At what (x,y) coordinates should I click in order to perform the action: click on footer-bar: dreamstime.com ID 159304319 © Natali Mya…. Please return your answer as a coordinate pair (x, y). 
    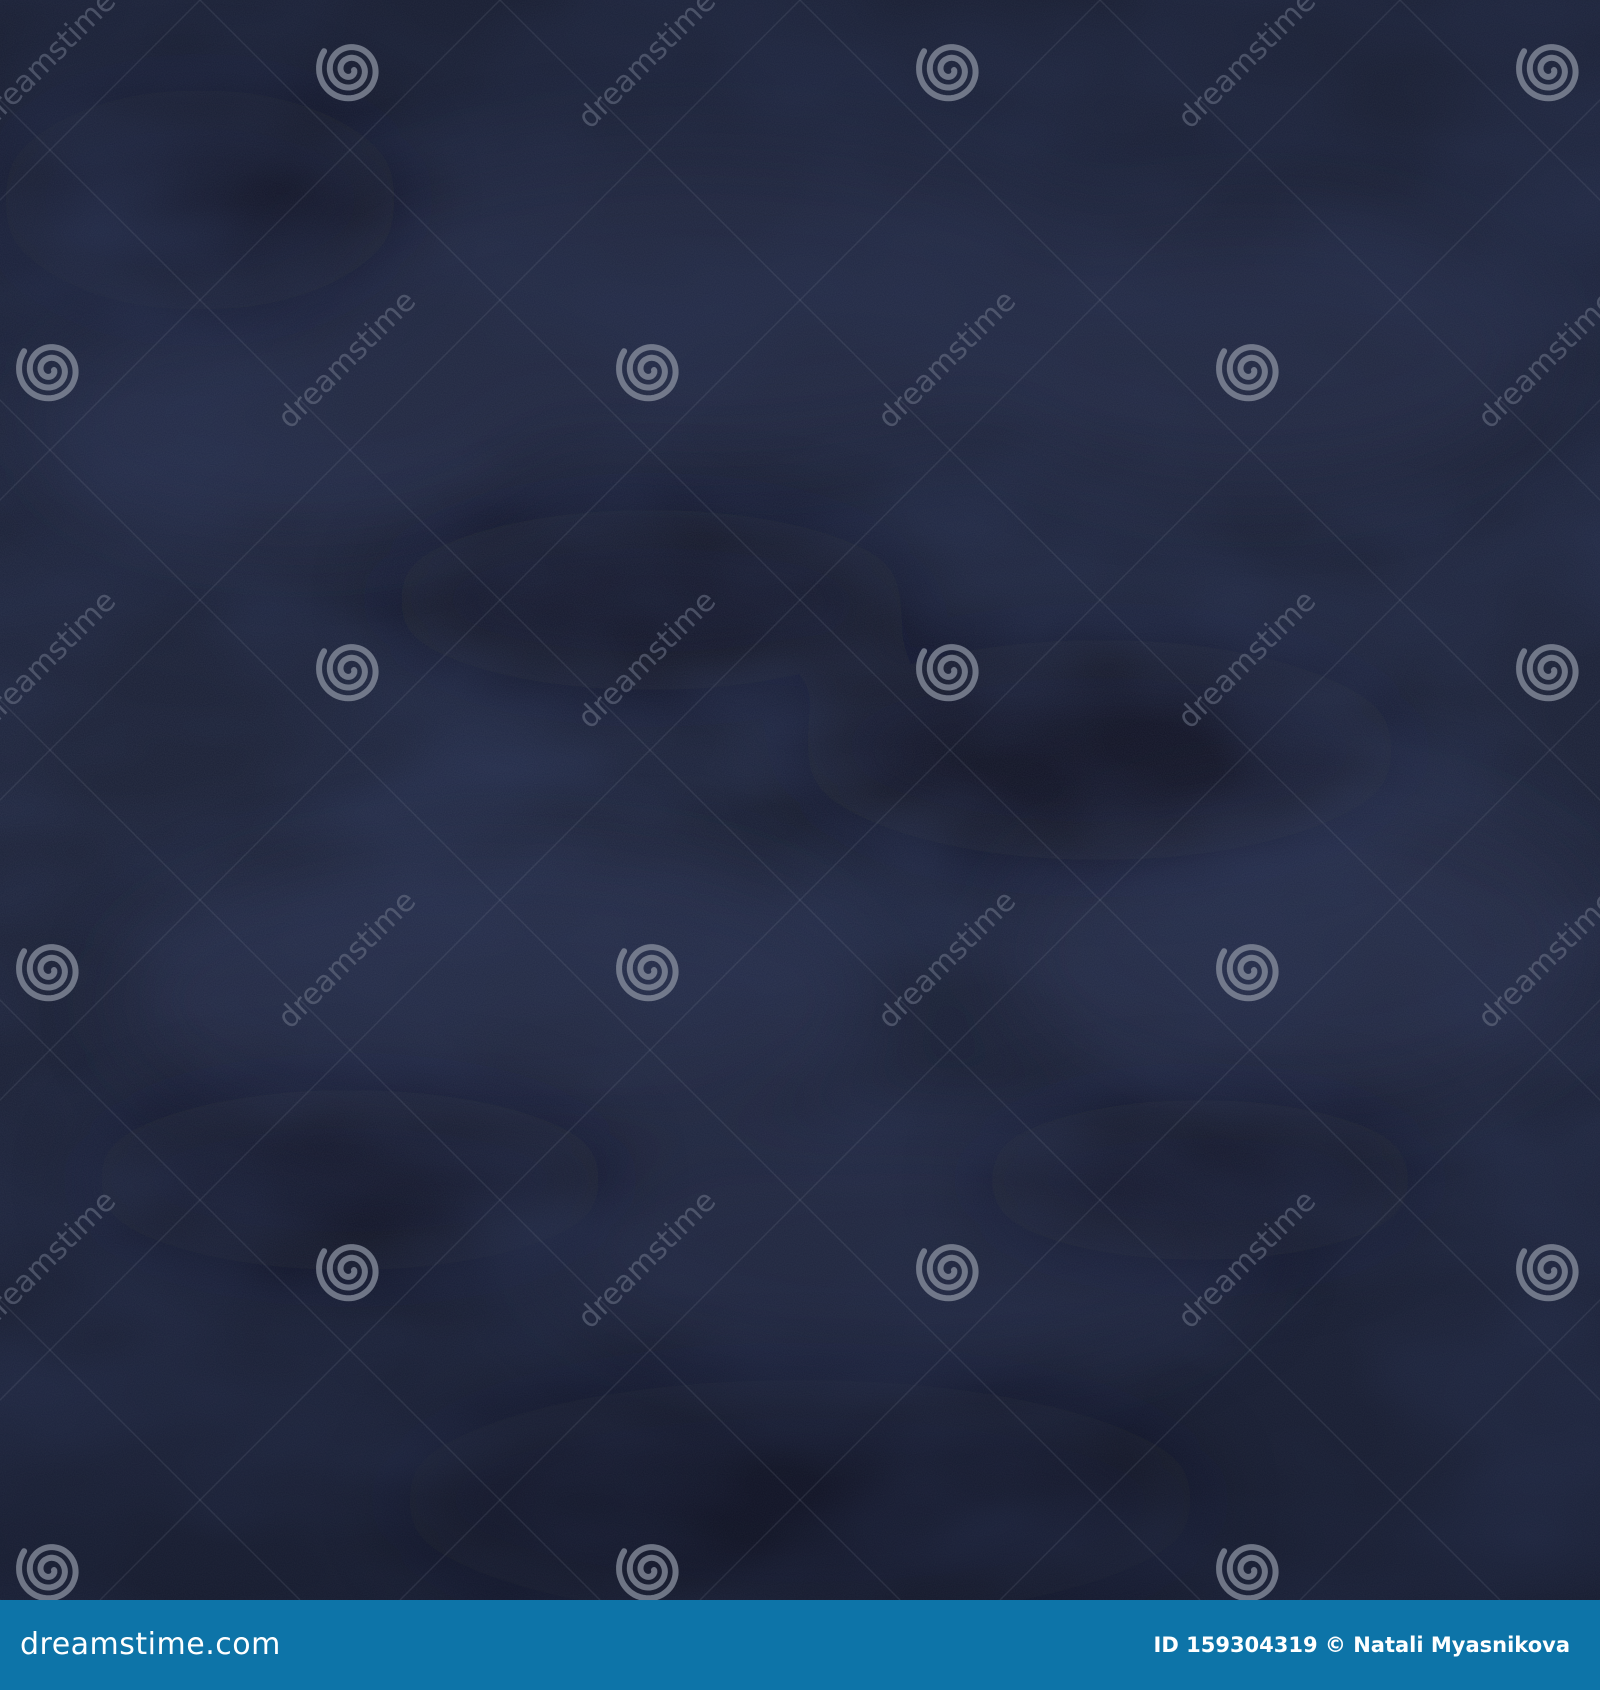
    Looking at the image, I should click on (800, 1645).